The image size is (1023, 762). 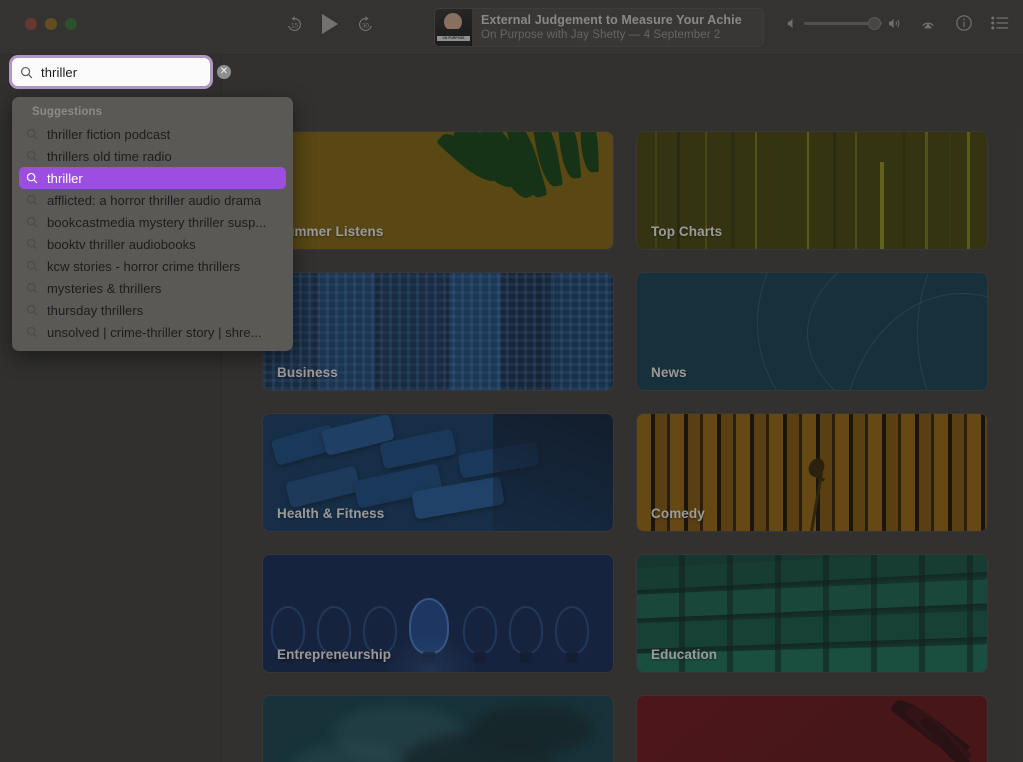 What do you see at coordinates (812, 613) in the screenshot?
I see `category-tile-education: Education` at bounding box center [812, 613].